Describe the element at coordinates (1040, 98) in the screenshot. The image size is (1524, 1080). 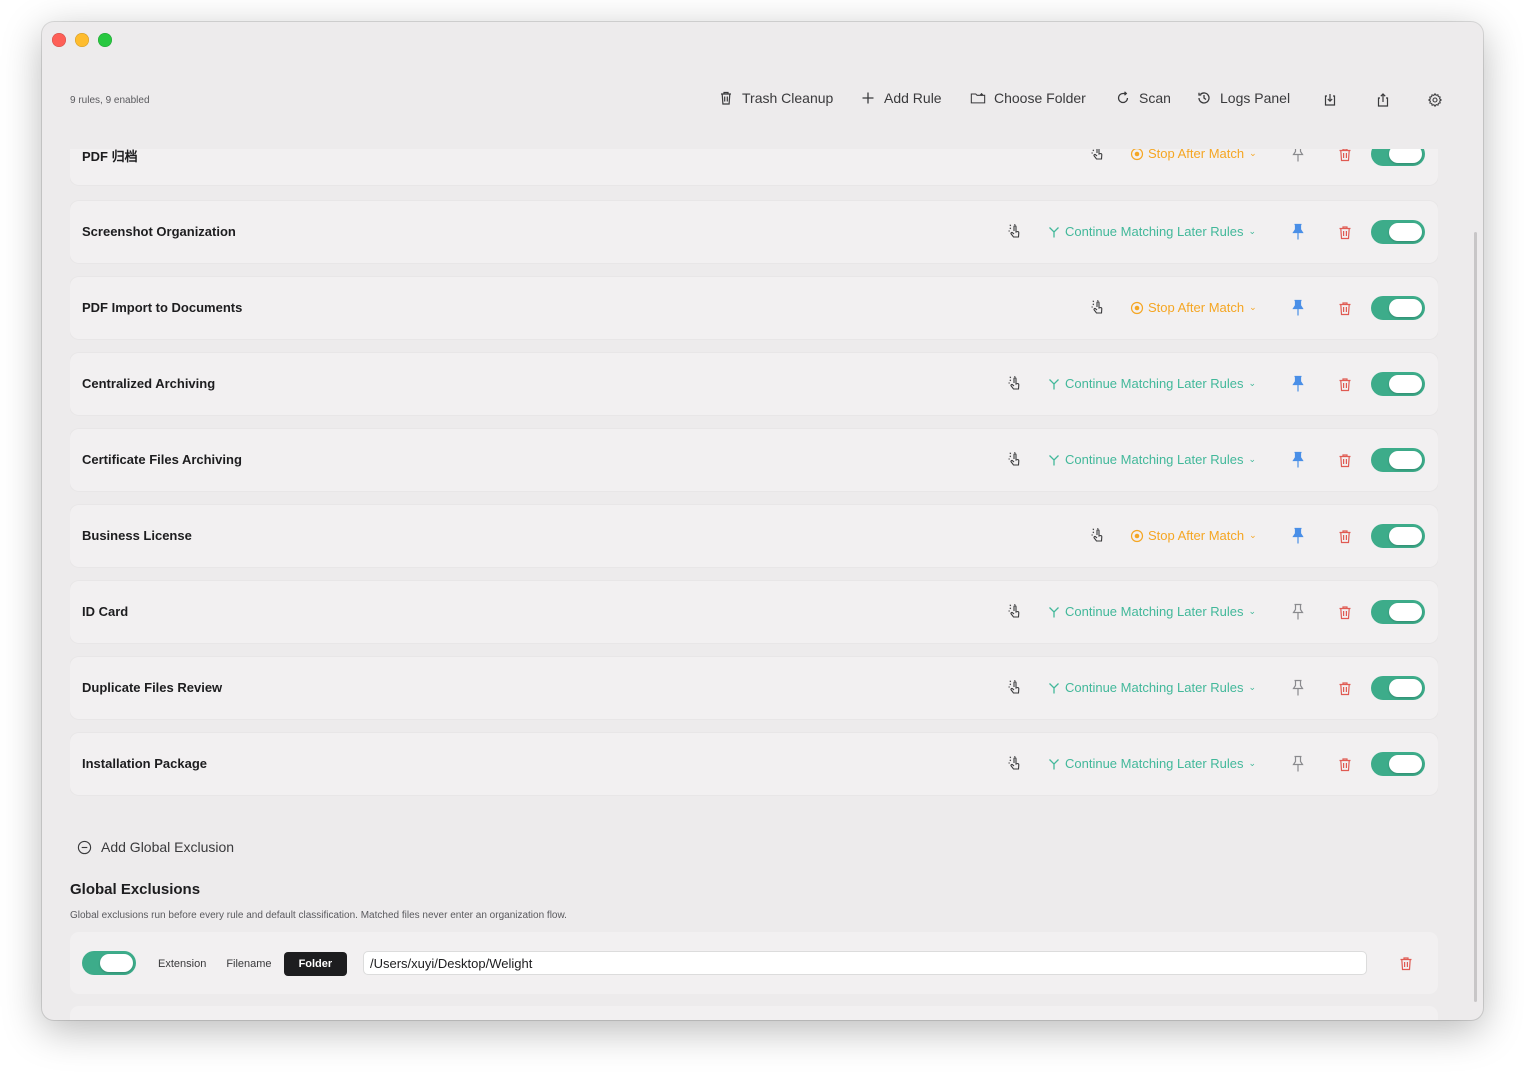
I see `choose-folder-label: Choose Folder` at that location.